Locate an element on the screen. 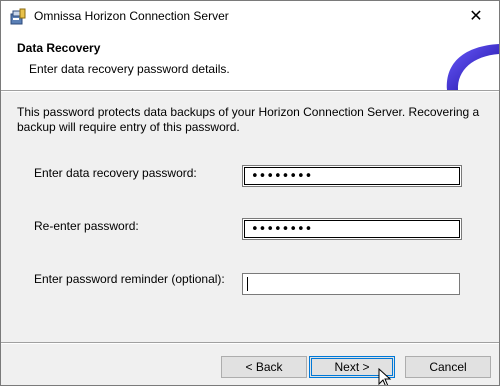  omnissa-arc-logo is located at coordinates (472, 67).